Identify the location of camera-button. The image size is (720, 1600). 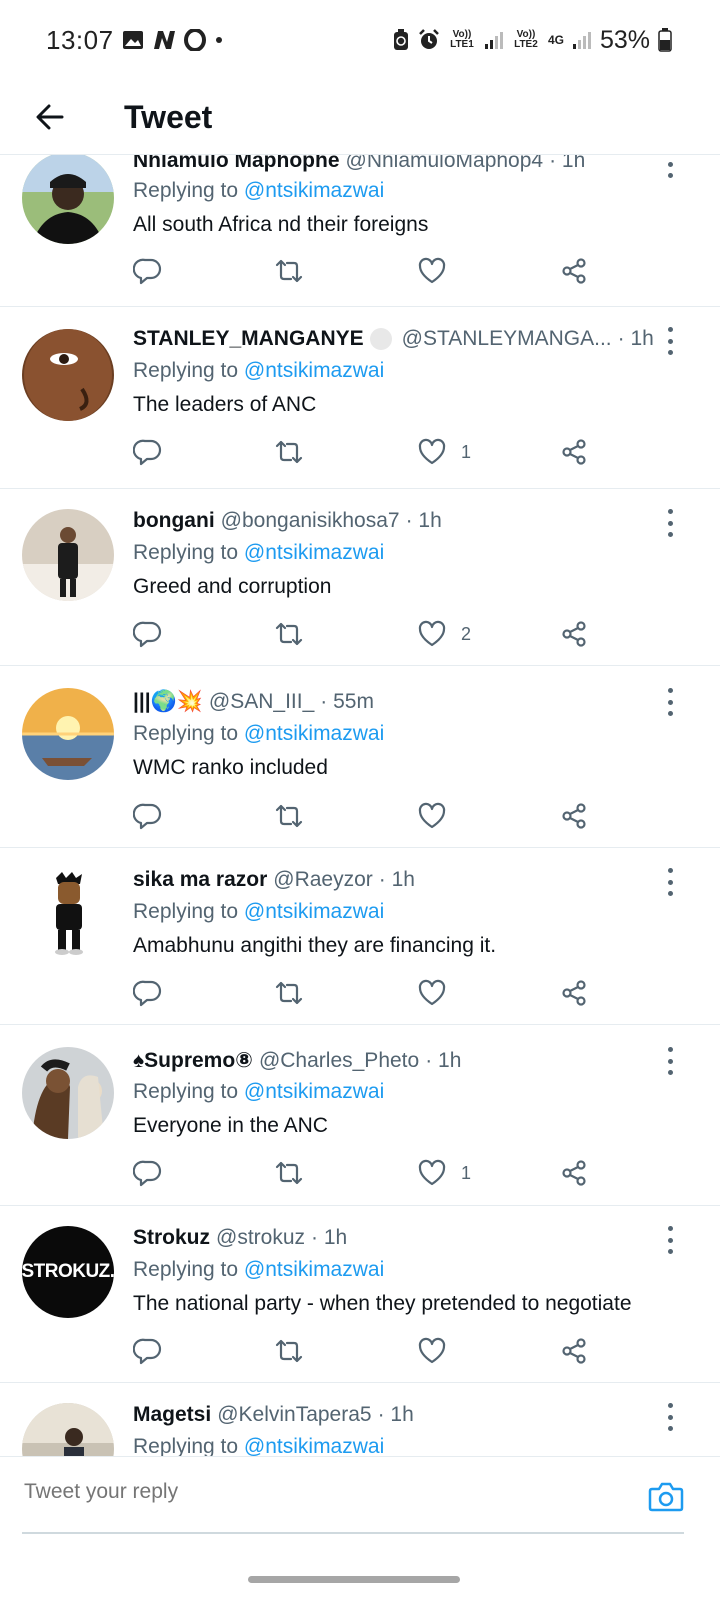
(666, 1496).